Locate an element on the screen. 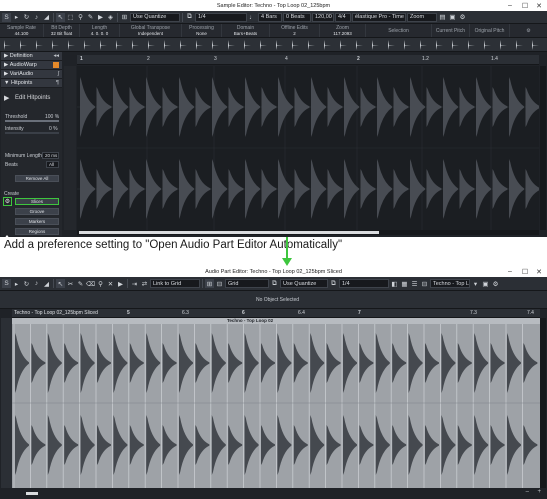  layout-icon: ▣ is located at coordinates (485, 283).